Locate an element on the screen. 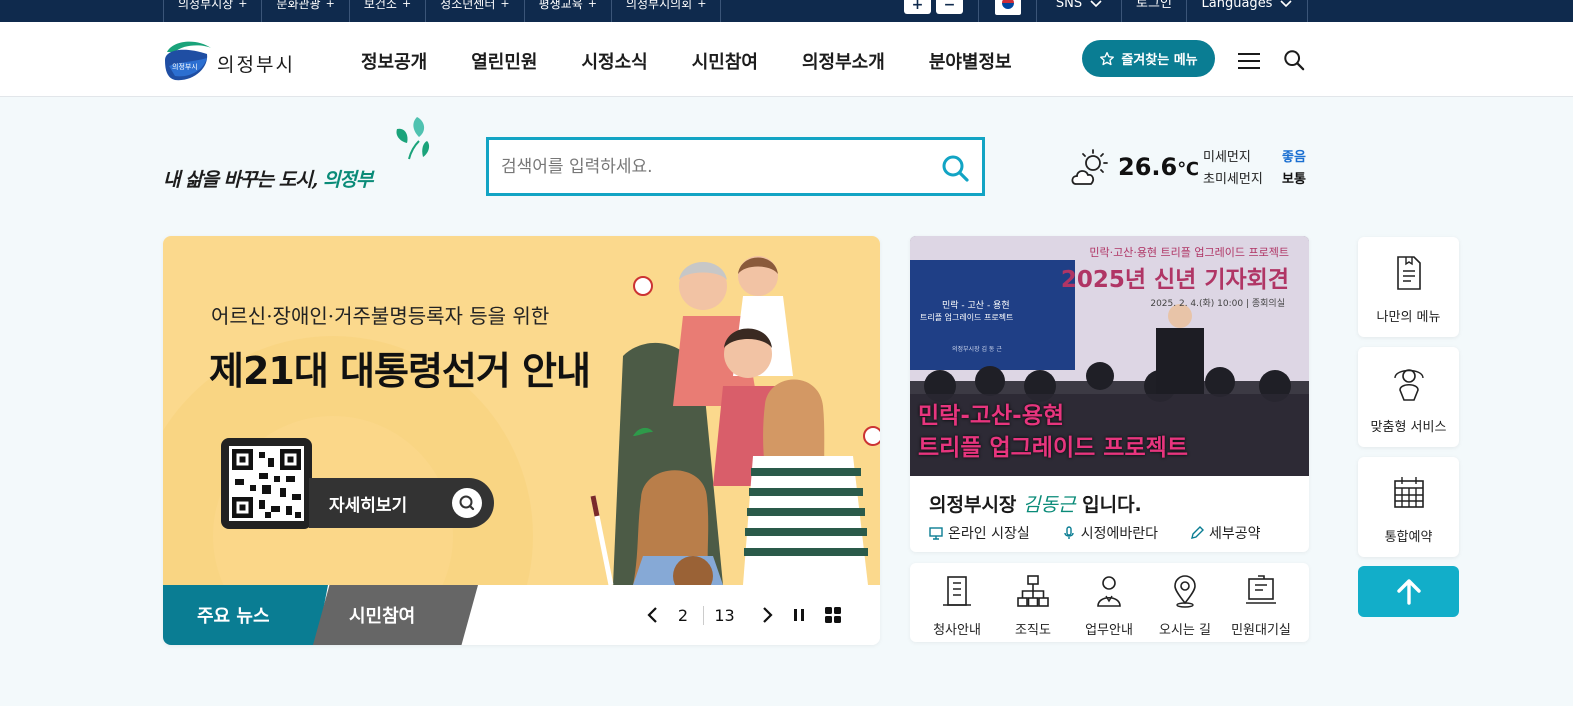 This screenshot has width=1573, height=706. login-link: 로그인 is located at coordinates (1153, 11).